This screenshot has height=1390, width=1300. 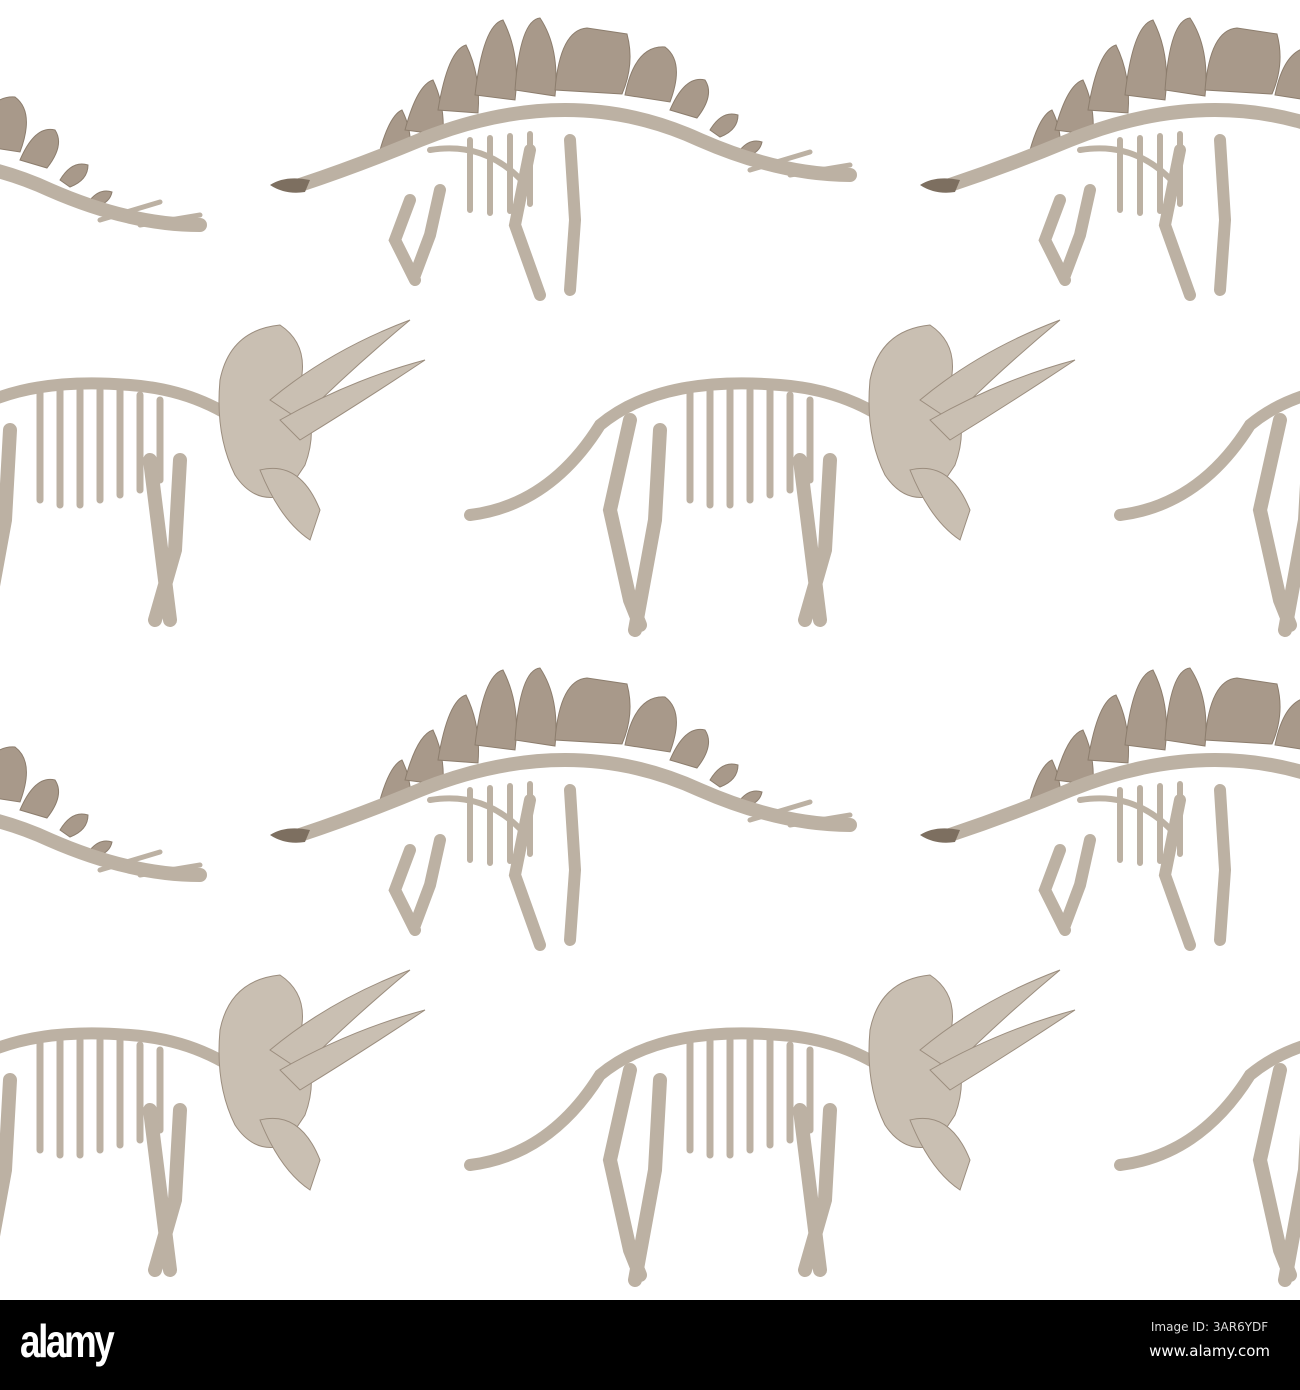 What do you see at coordinates (1209, 1340) in the screenshot?
I see `image-meta: Image ID: 3AR6YDF www.alamy.com` at bounding box center [1209, 1340].